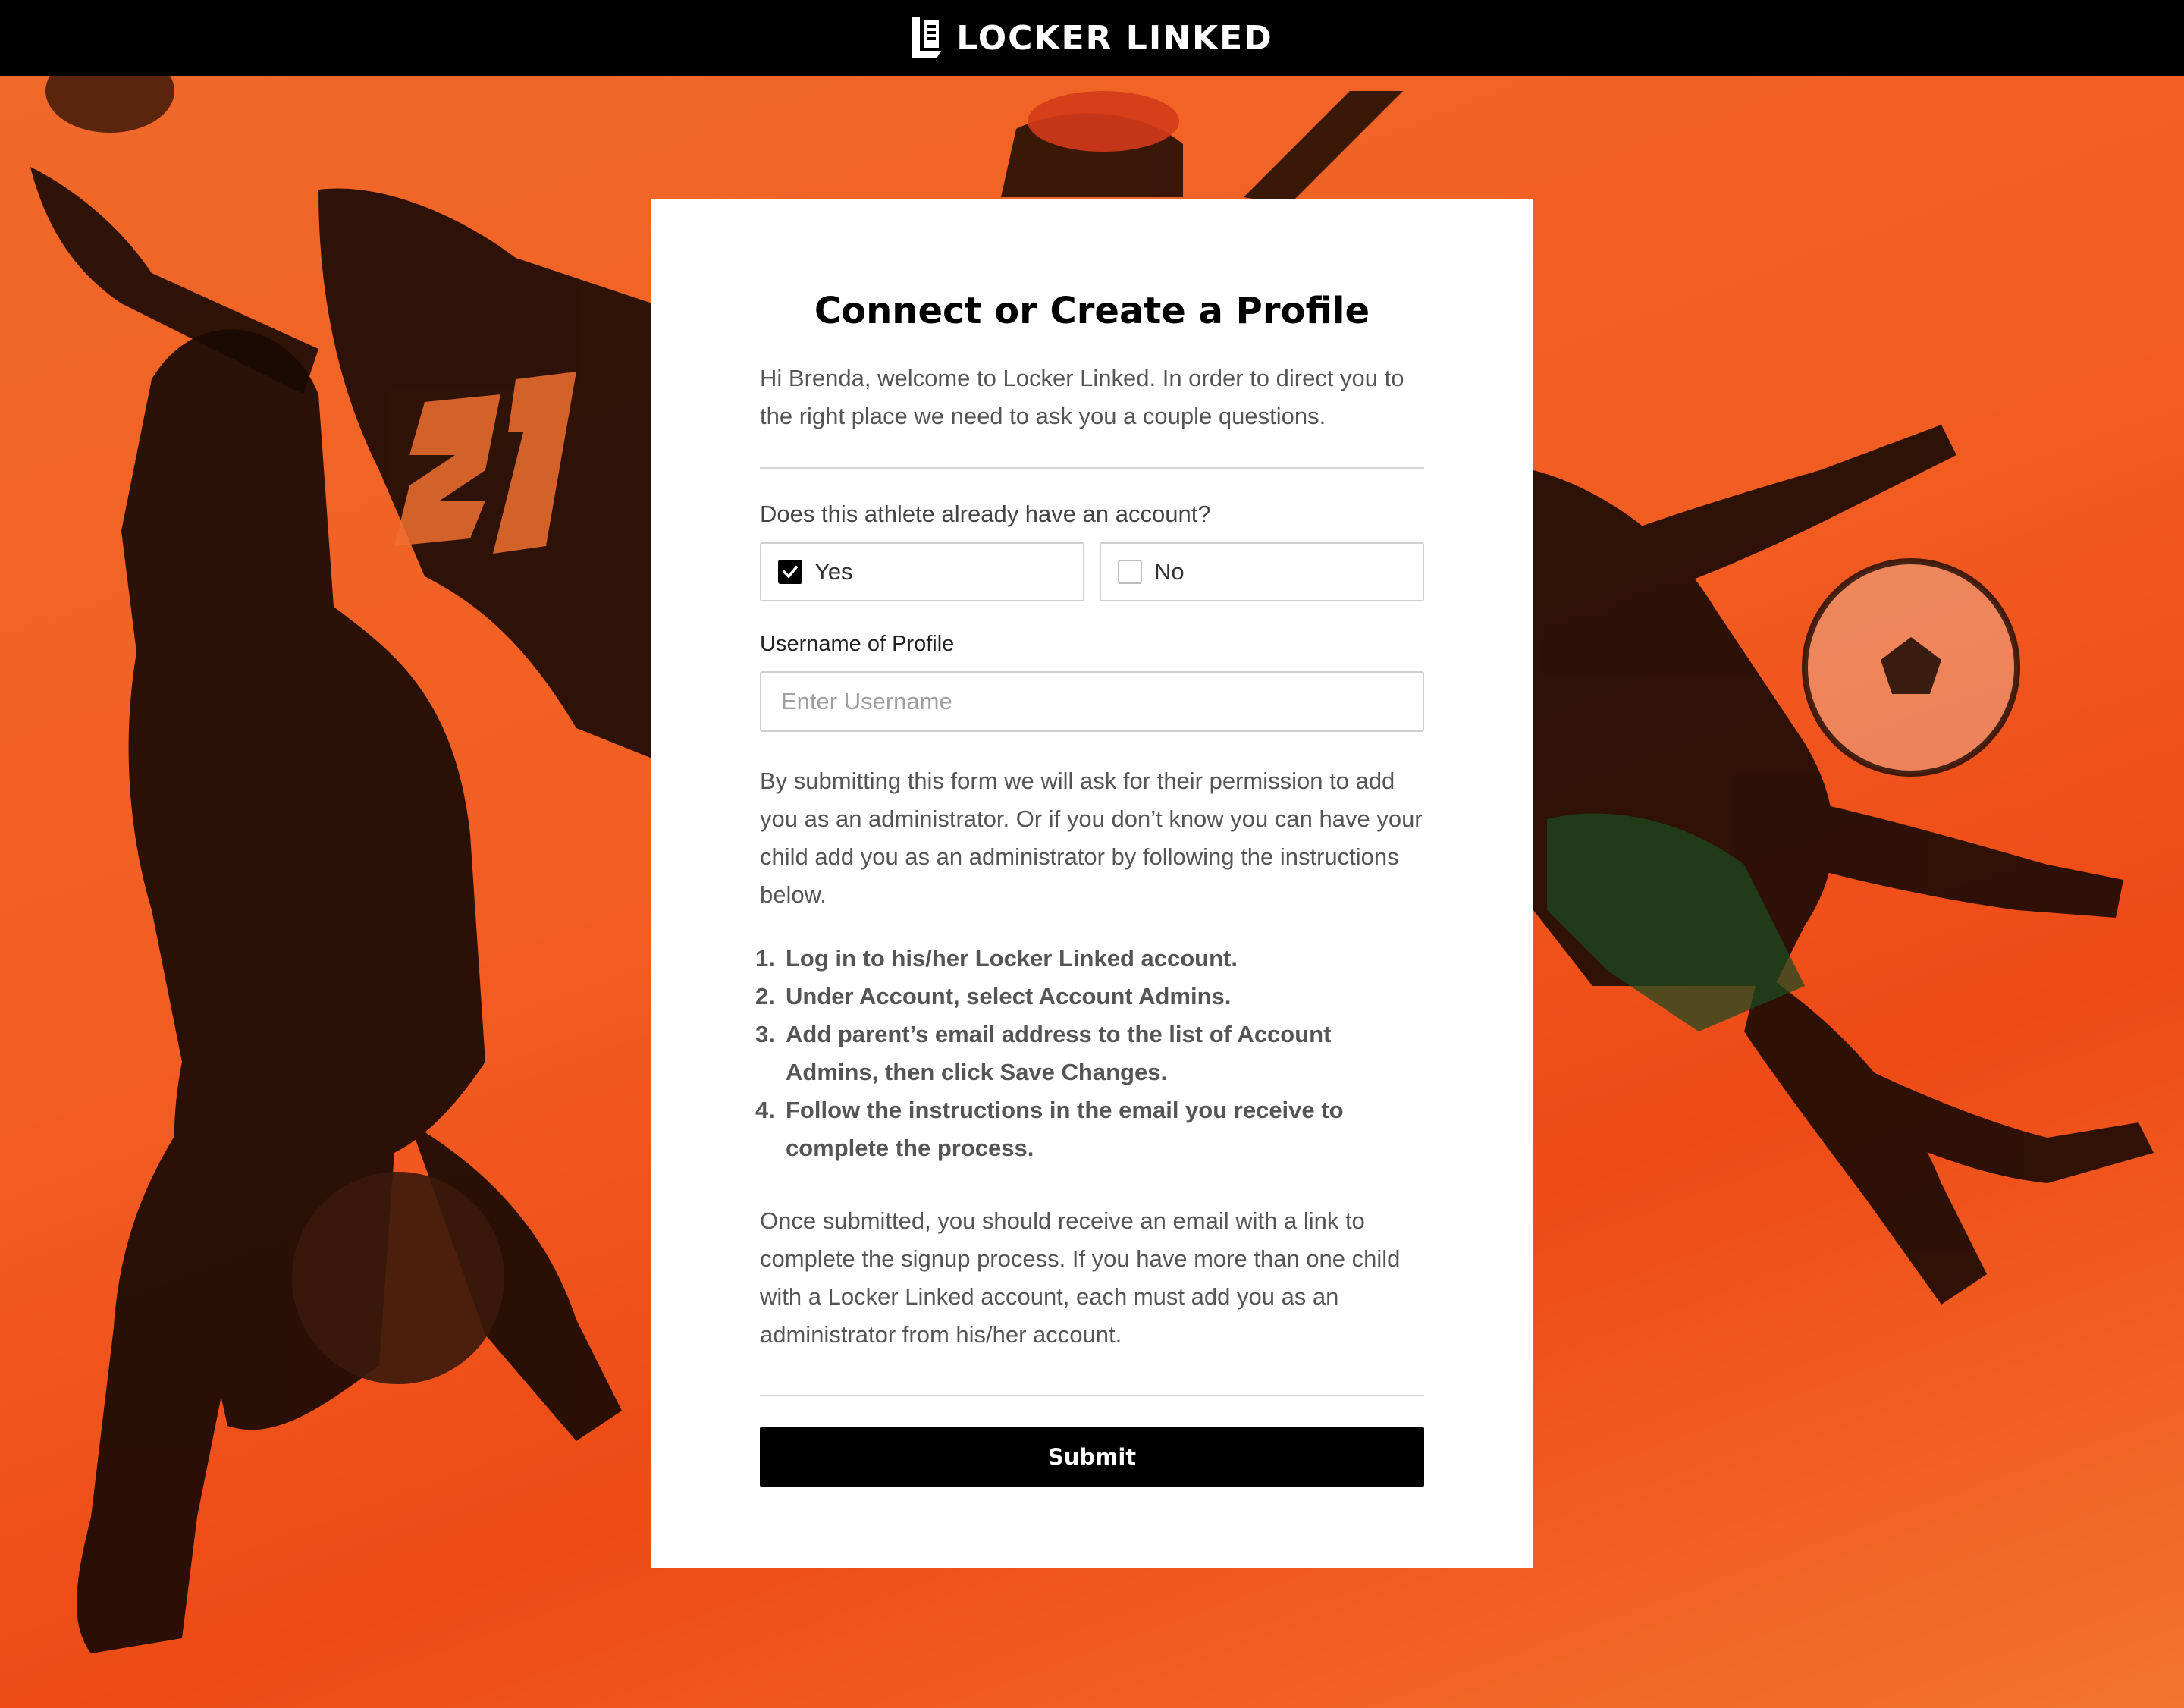 The image size is (2184, 1708). Describe the element at coordinates (765, 1110) in the screenshot. I see `step-number: 4.` at that location.